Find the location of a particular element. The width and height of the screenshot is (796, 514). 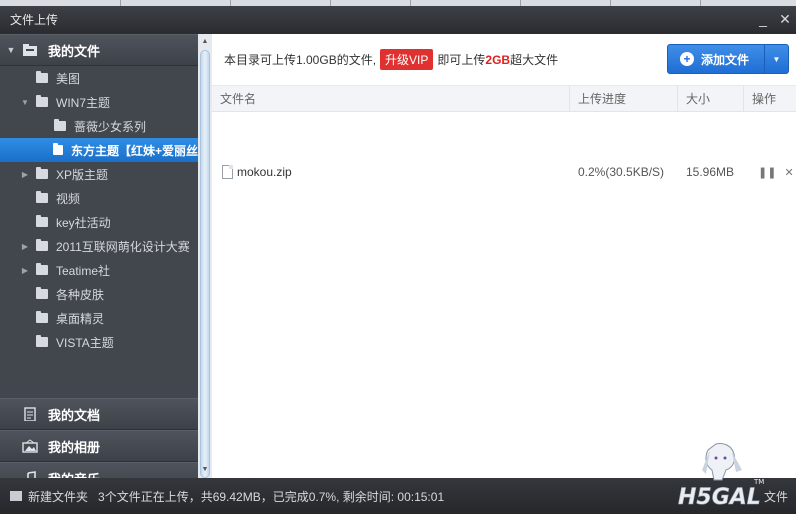

sidebar-folder-item: ▼ WIN7主题 is located at coordinates (99, 102).